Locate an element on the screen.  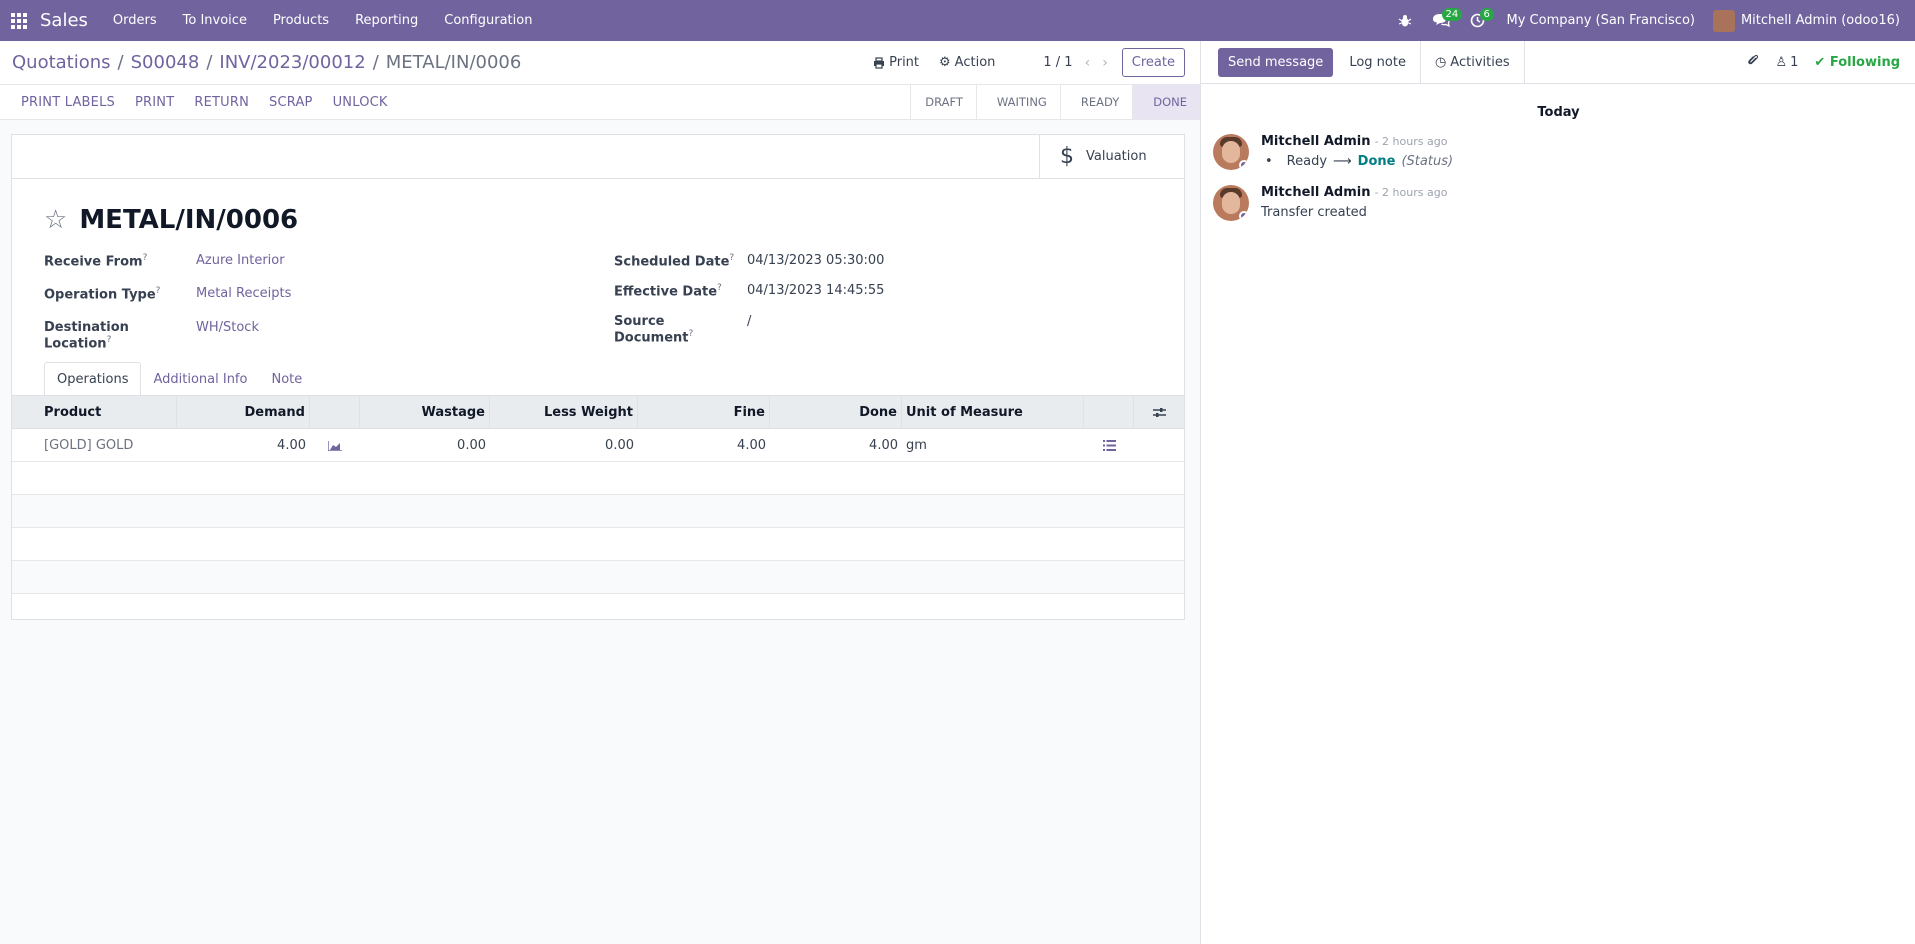
favorite-star-icon: ☆ is located at coordinates (55, 220).